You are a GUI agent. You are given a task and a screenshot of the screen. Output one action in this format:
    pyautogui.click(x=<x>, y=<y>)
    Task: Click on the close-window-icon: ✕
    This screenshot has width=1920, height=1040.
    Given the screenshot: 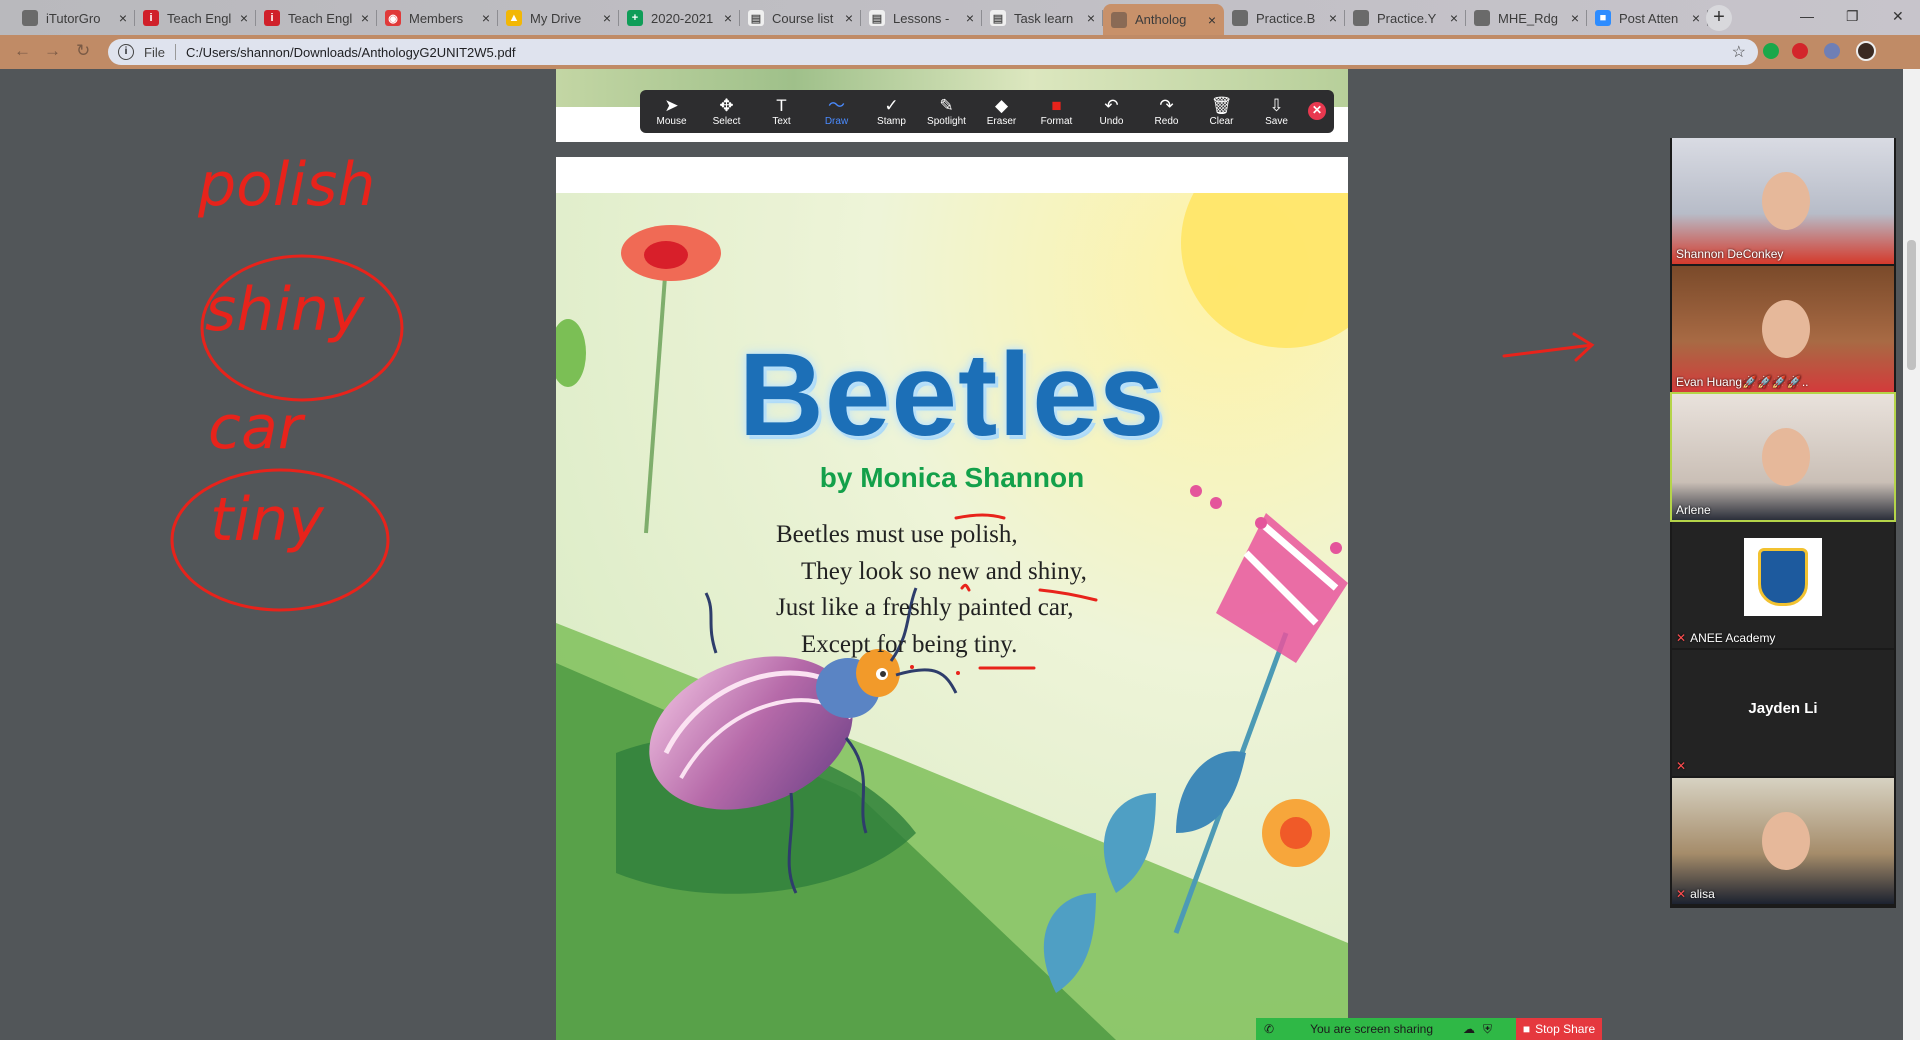 What is the action you would take?
    pyautogui.click(x=1898, y=16)
    